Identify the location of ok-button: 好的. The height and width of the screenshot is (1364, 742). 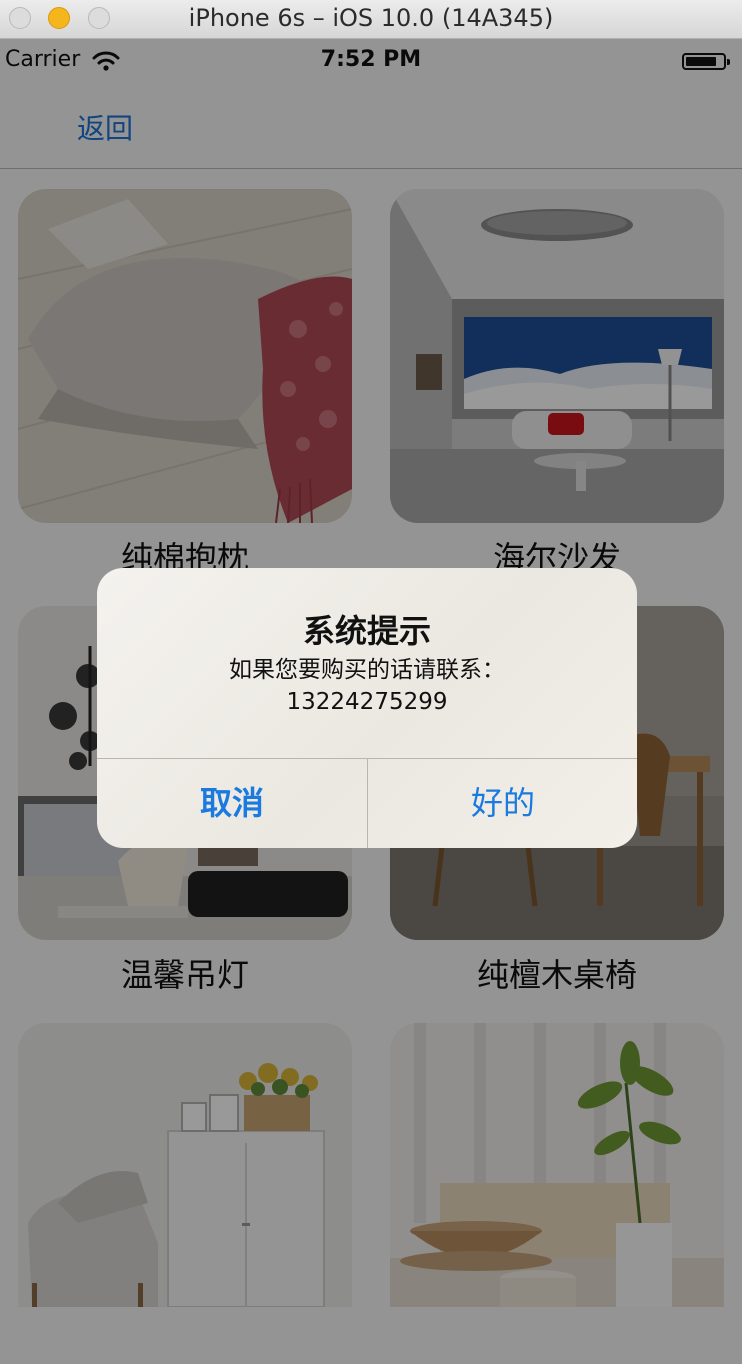
(502, 803).